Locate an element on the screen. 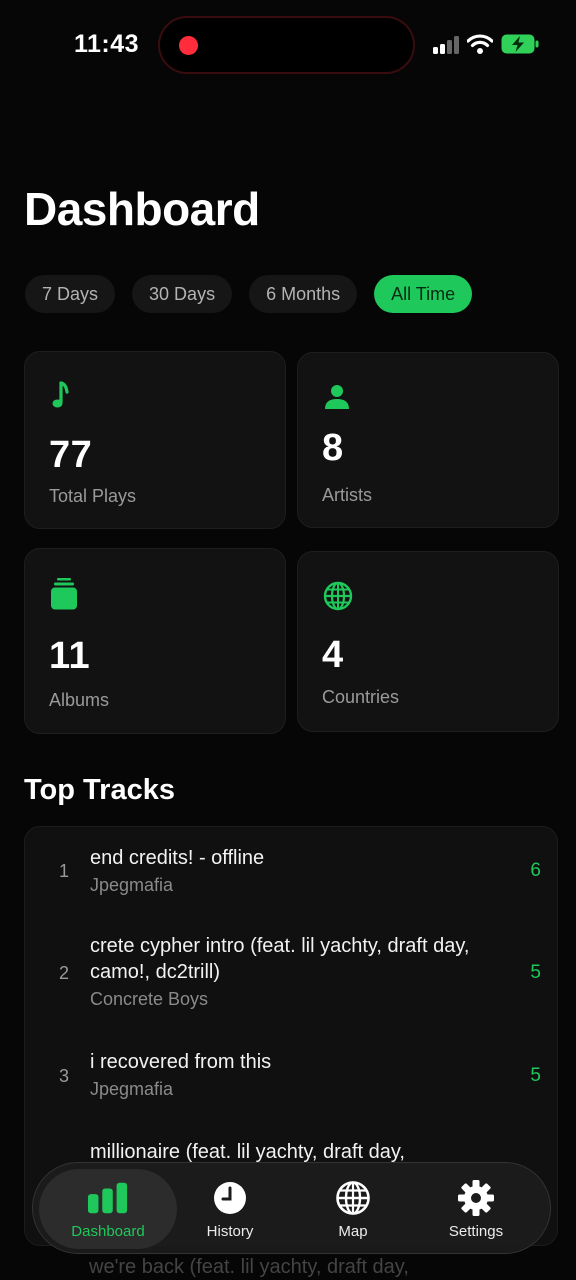  bar-chart-icon is located at coordinates (108, 1198).